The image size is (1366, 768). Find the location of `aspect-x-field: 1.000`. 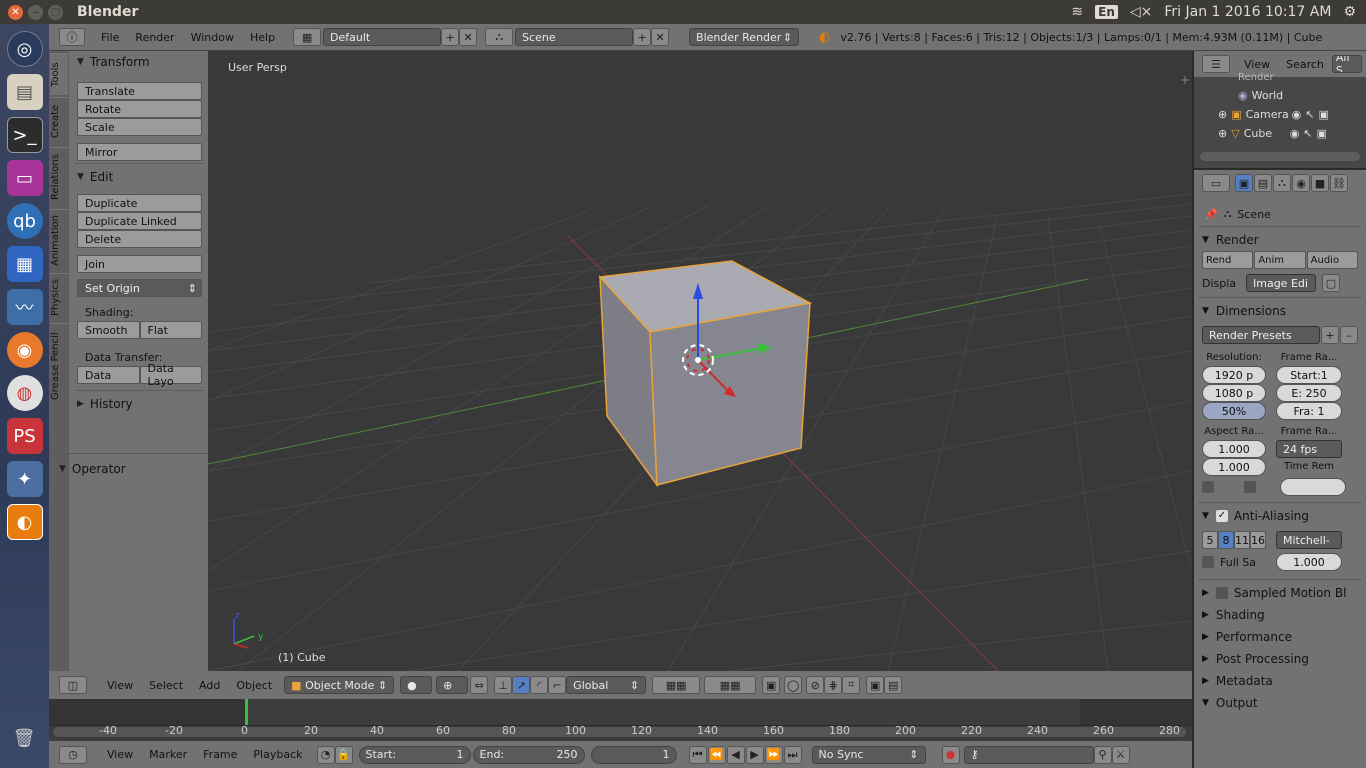

aspect-x-field: 1.000 is located at coordinates (1234, 449).